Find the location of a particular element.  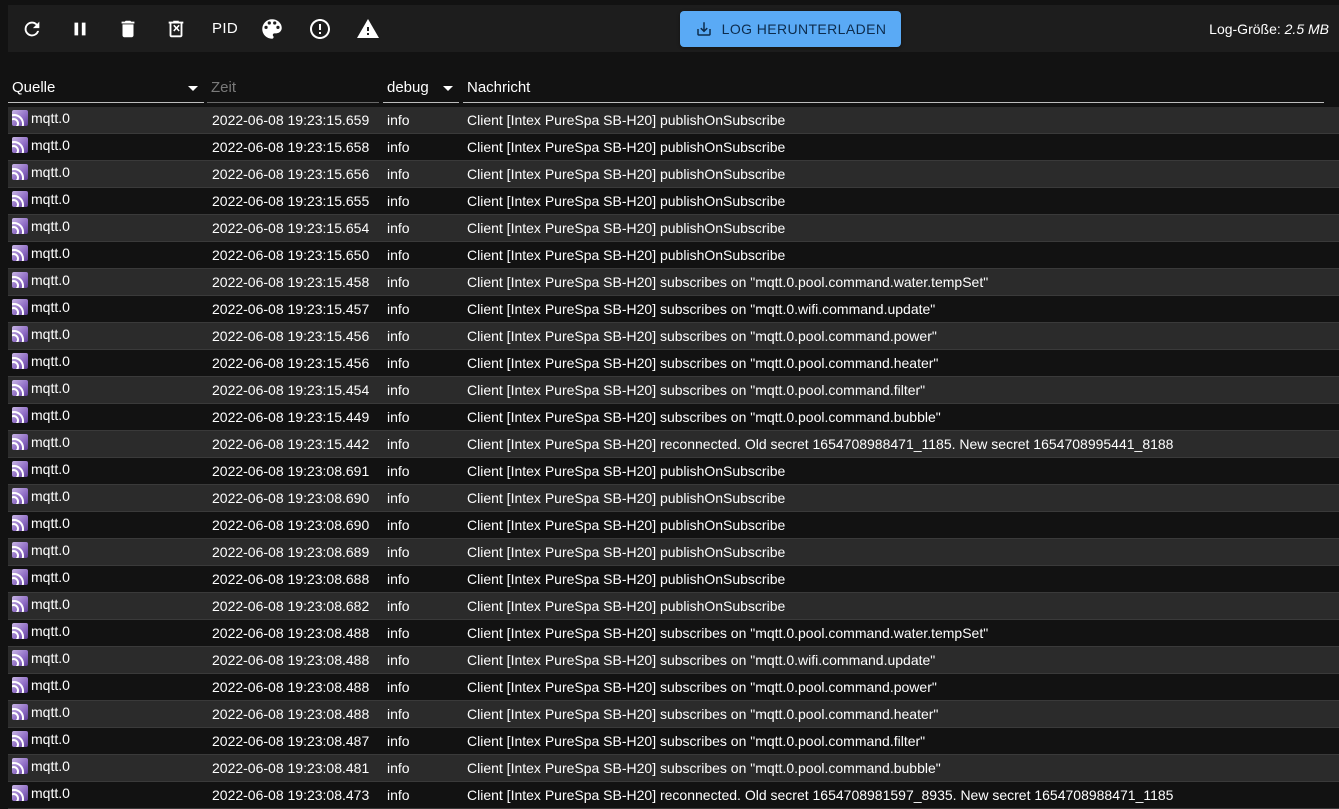

download-log-label: LOG HERUNTERLADEN is located at coordinates (804, 29).